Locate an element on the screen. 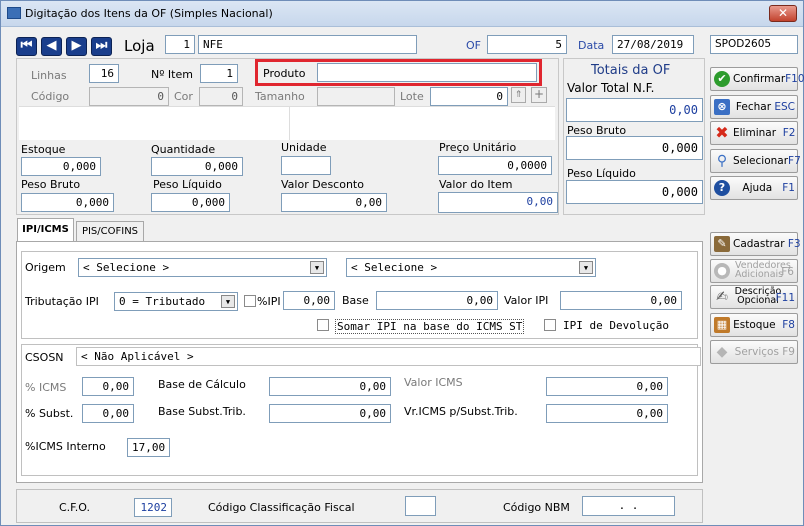  valor-ipi-field: 0,00 is located at coordinates (621, 300).